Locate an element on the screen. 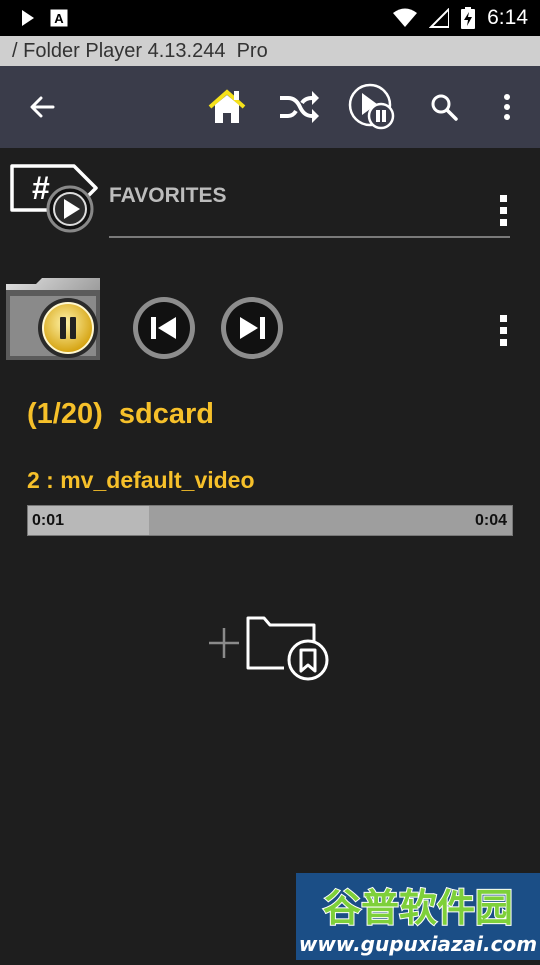 This screenshot has height=965, width=540. favorites-menu-button is located at coordinates (503, 210).